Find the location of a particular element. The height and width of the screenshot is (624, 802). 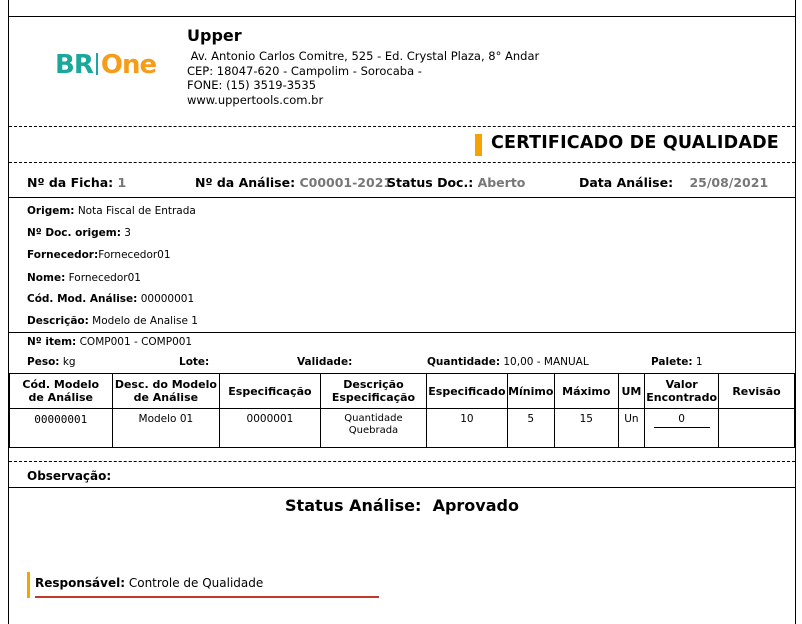

table-cell: 00000001 is located at coordinates (61, 428).